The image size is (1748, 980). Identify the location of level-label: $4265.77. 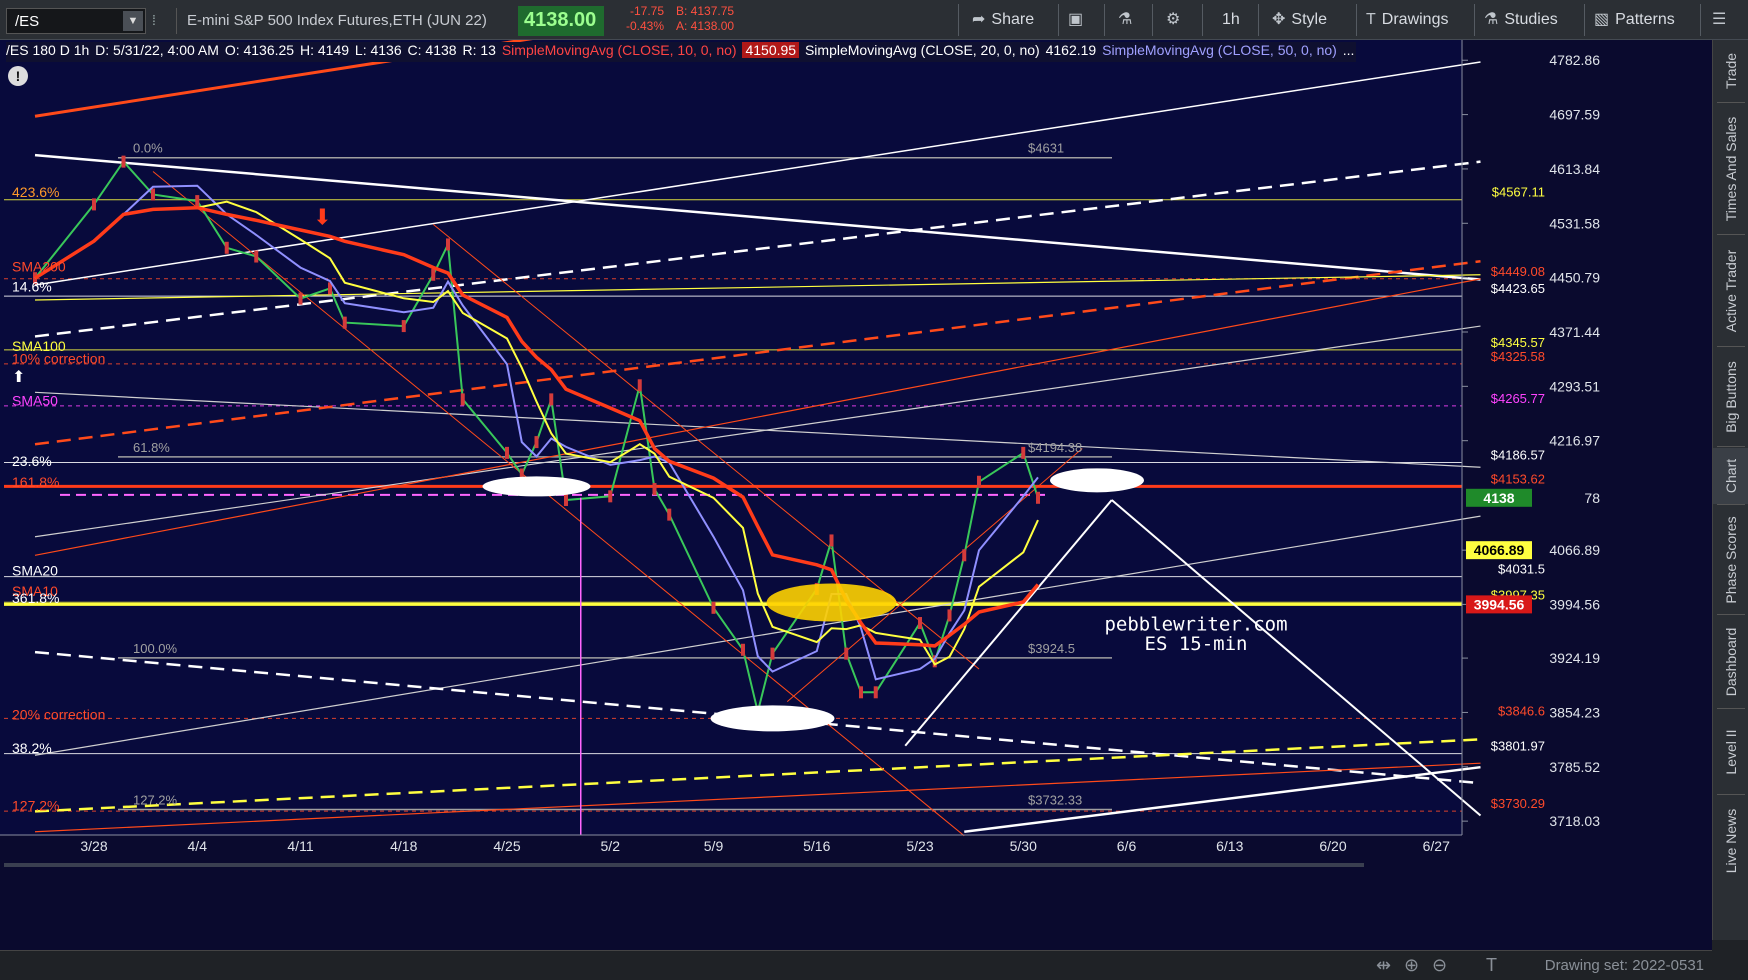
(1518, 398).